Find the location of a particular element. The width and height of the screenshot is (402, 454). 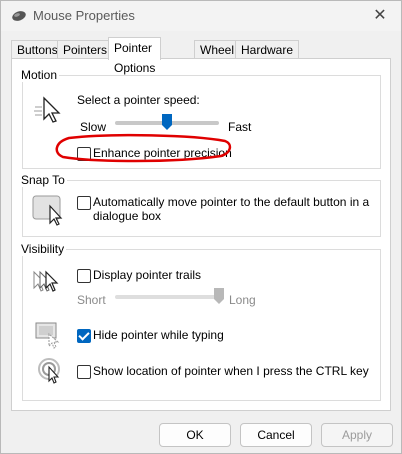

snap-to-checkbox is located at coordinates (84, 203).